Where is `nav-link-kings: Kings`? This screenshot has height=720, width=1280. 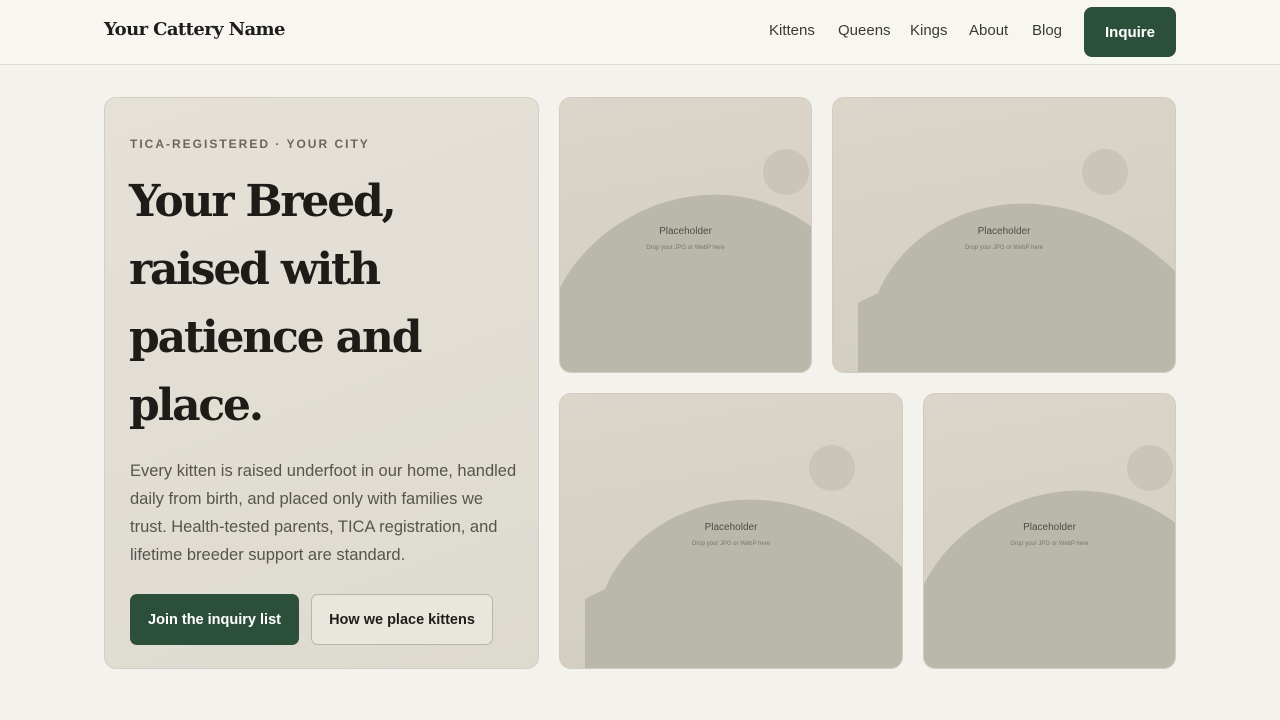
nav-link-kings: Kings is located at coordinates (929, 30).